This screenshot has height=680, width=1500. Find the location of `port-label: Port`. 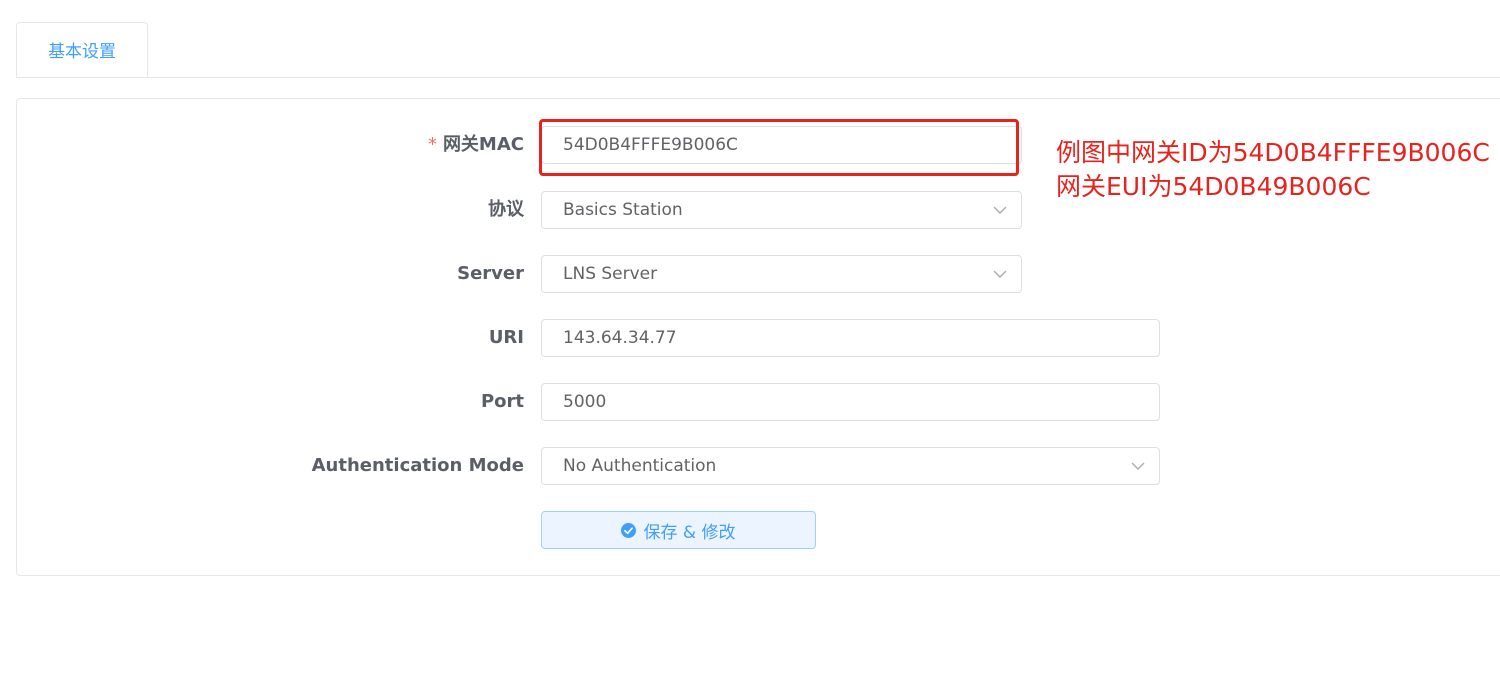

port-label: Port is located at coordinates (502, 401).